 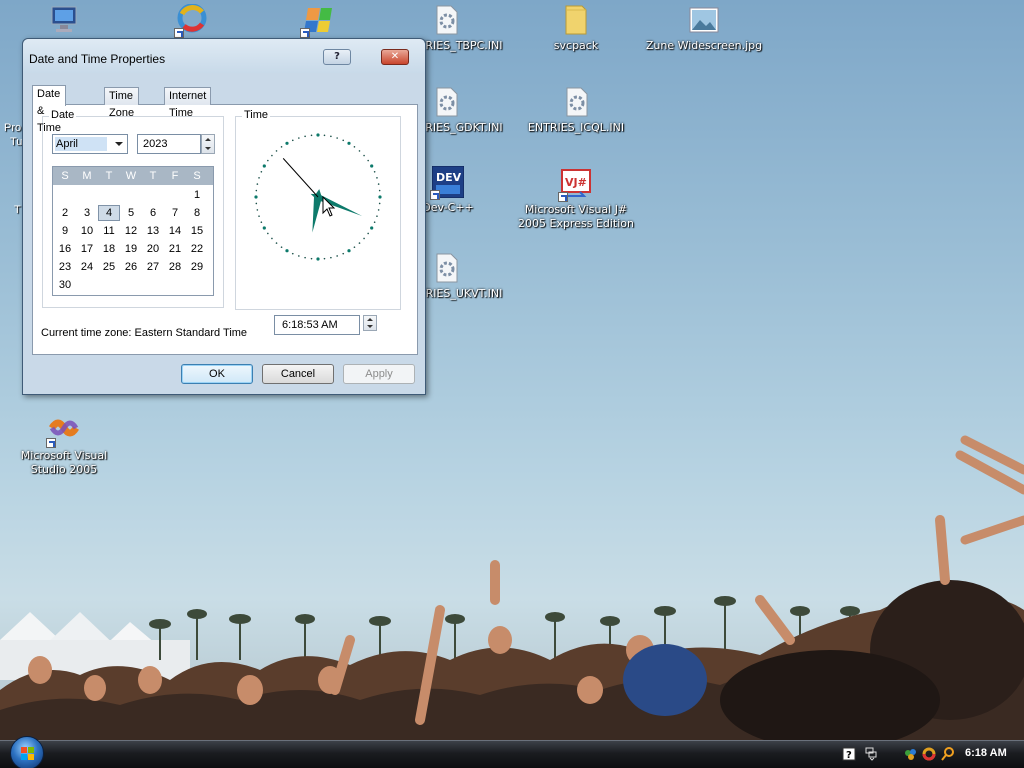 I want to click on calendar-day: 18, so click(x=109, y=249).